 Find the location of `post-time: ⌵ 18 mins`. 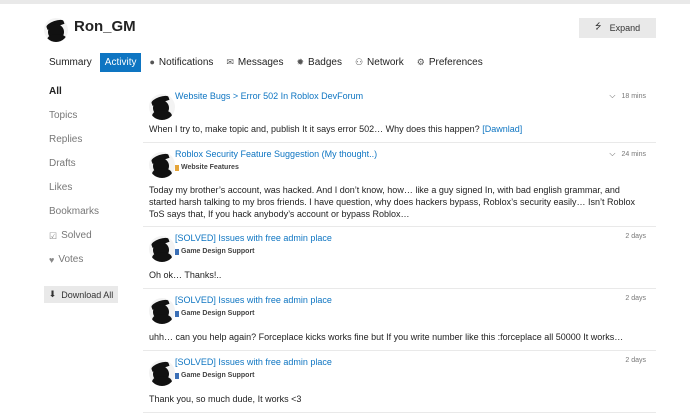

post-time: ⌵ 18 mins is located at coordinates (627, 96).